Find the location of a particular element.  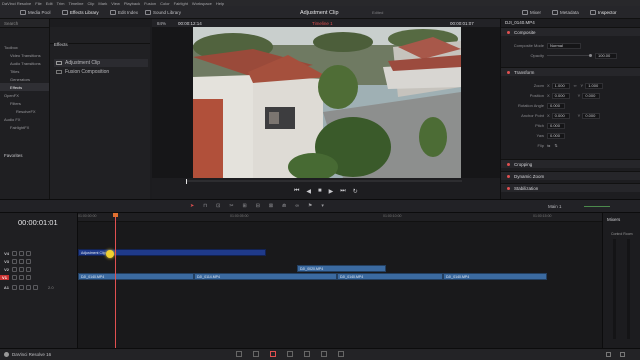

media-page-icon is located at coordinates (239, 354).